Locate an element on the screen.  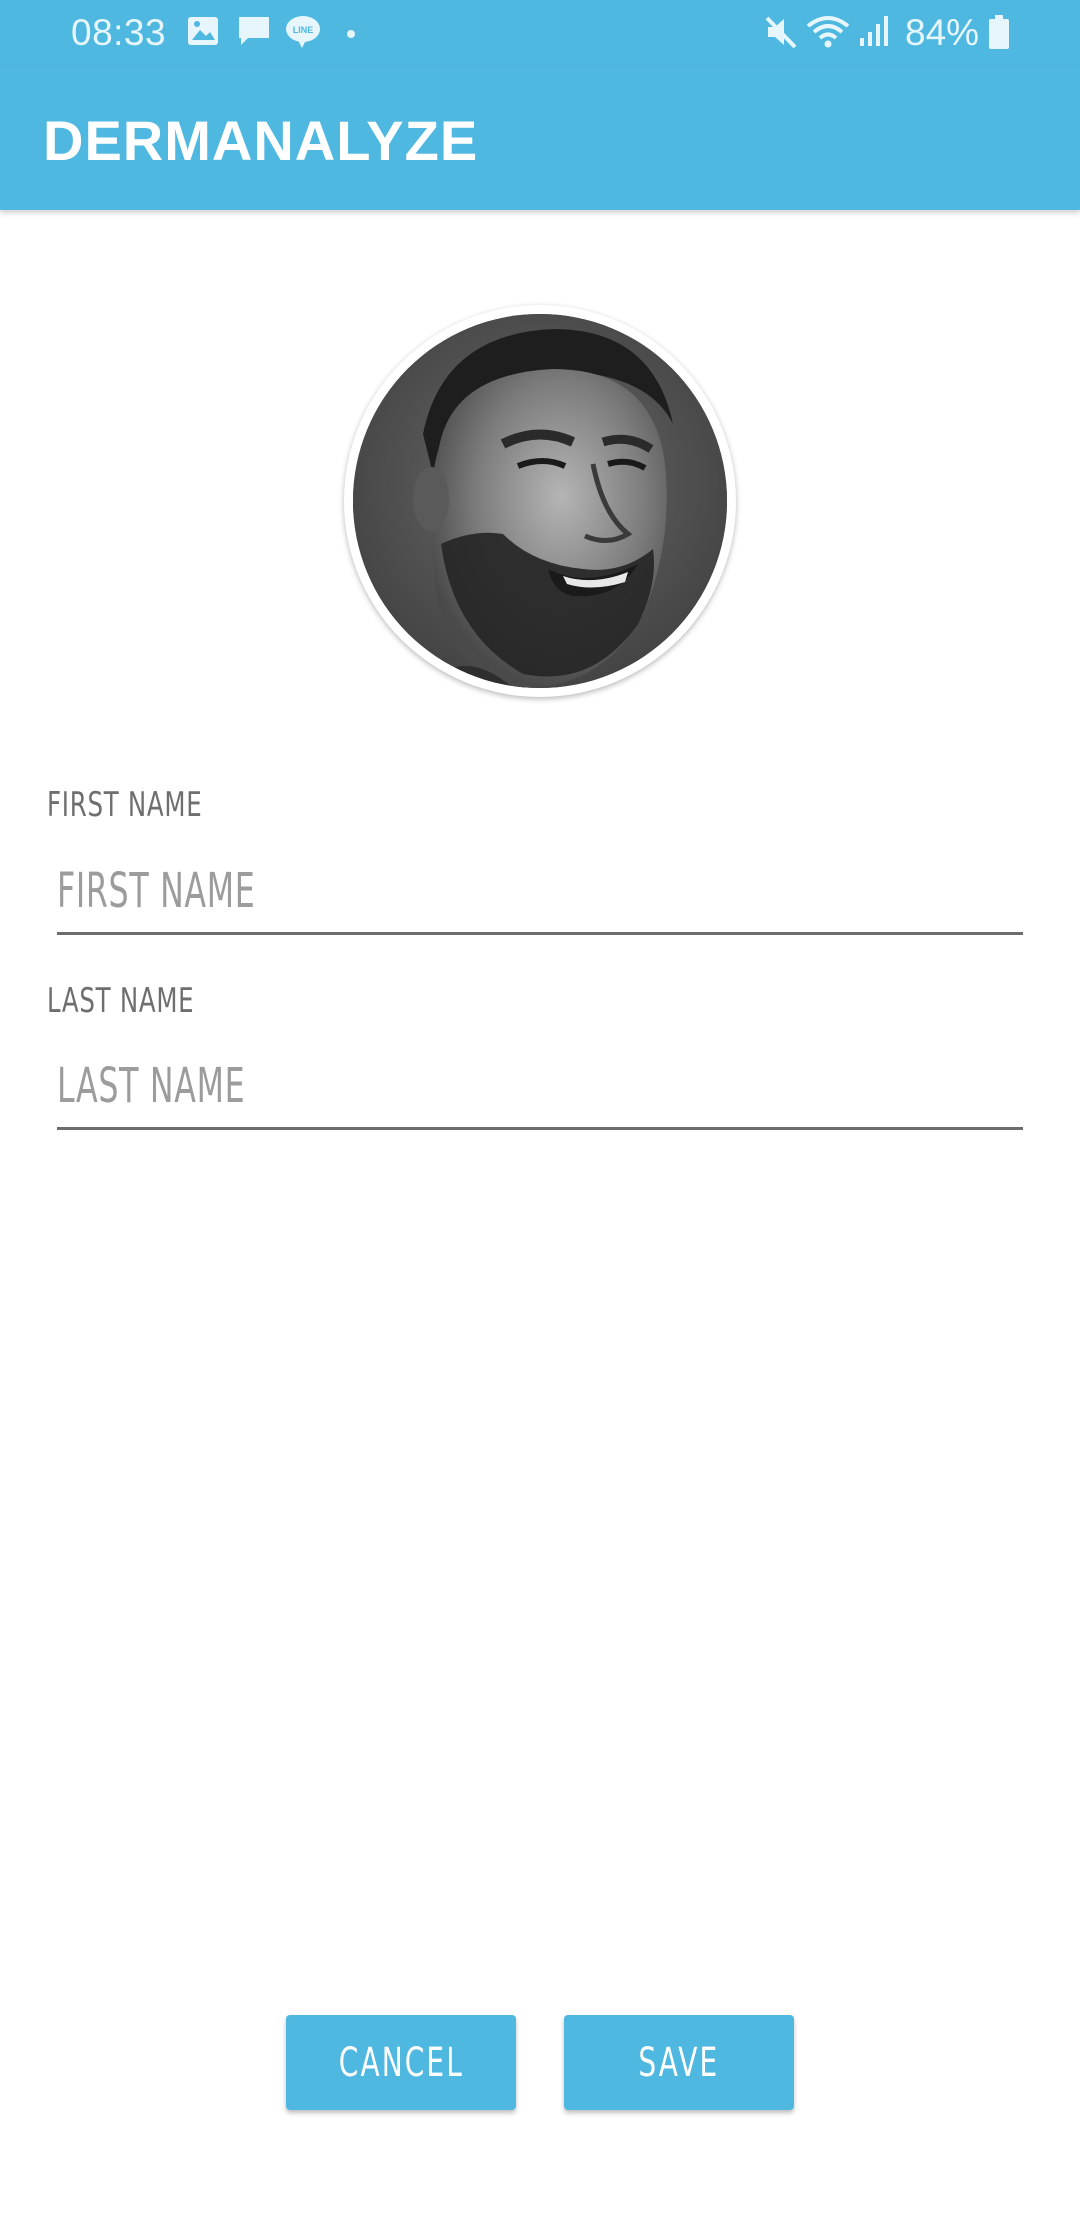
cancel-button-label: CANCEL is located at coordinates (401, 2062).